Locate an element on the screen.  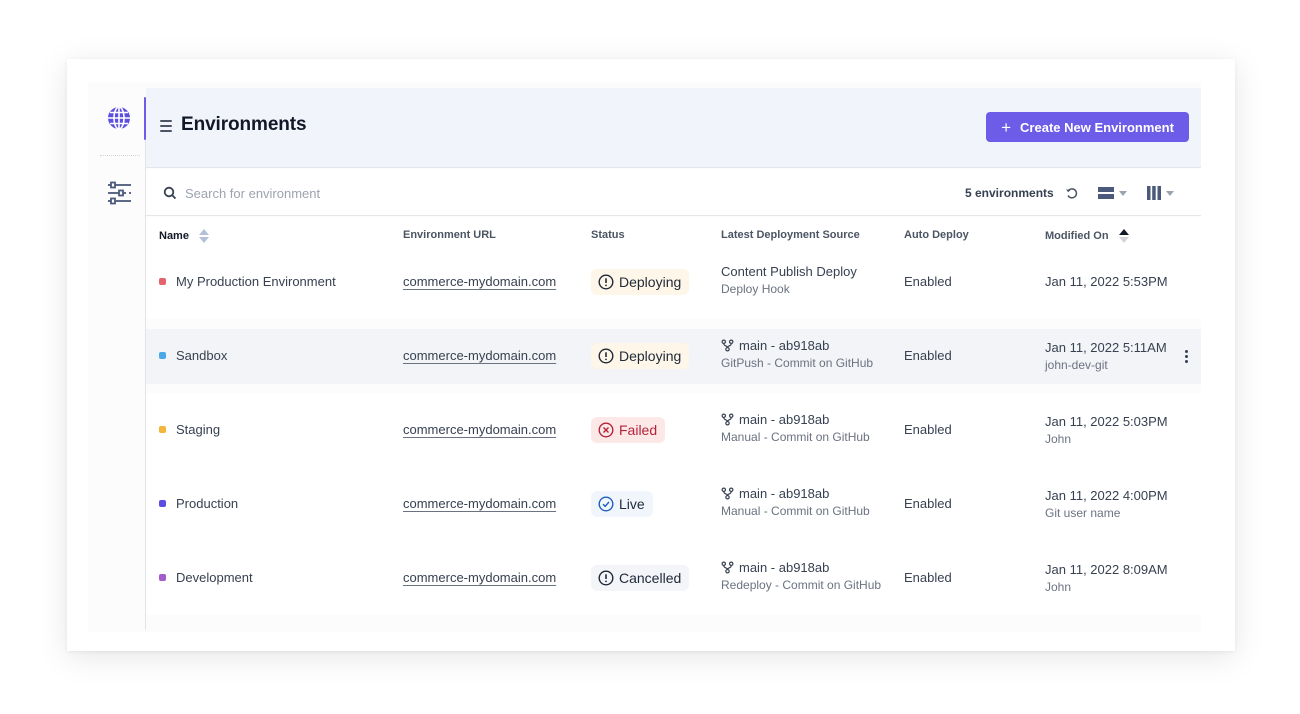
search-input is located at coordinates (335, 193).